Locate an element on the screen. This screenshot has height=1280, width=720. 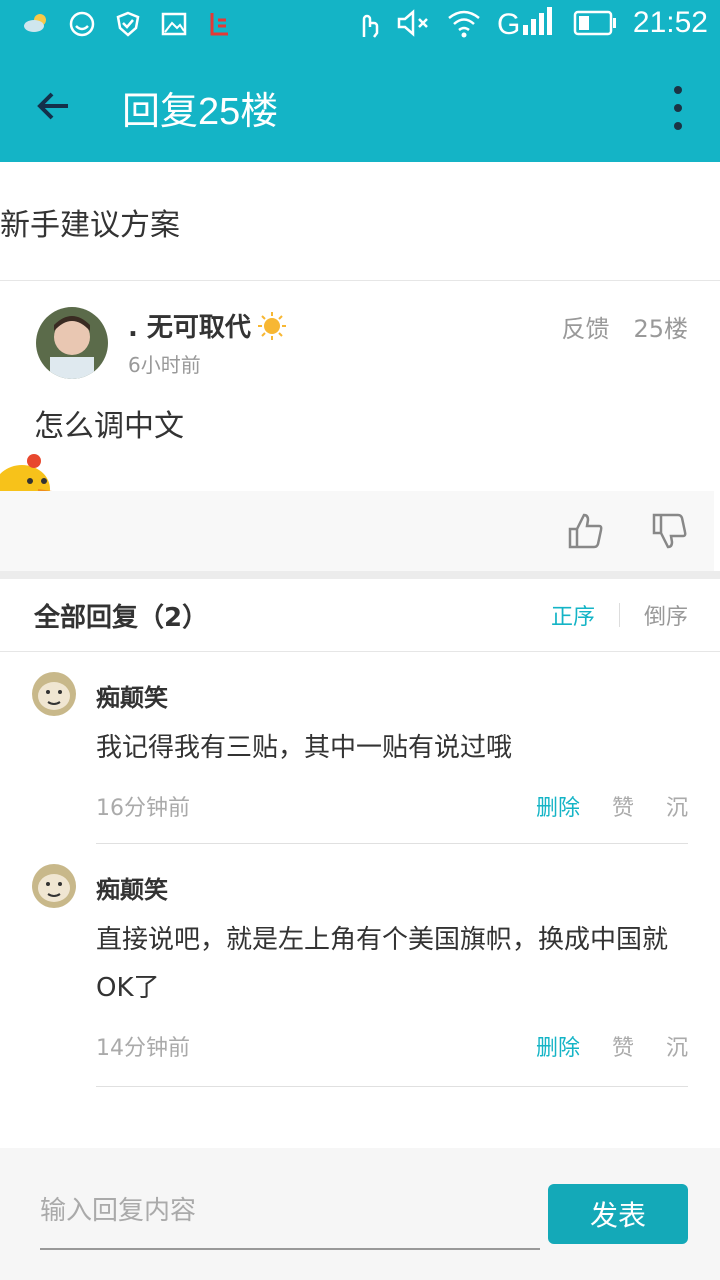
reply-time: 16分钟前 is located at coordinates (143, 808).